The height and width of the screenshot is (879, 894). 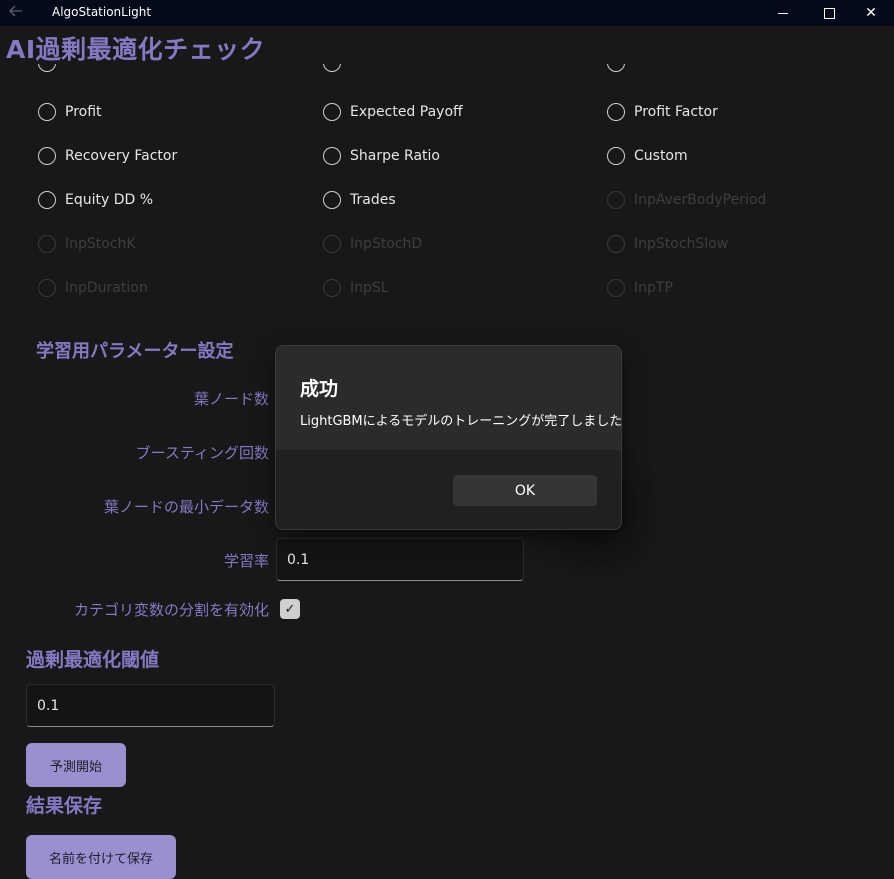 I want to click on radio-label: Sharpe Ratio, so click(x=395, y=156).